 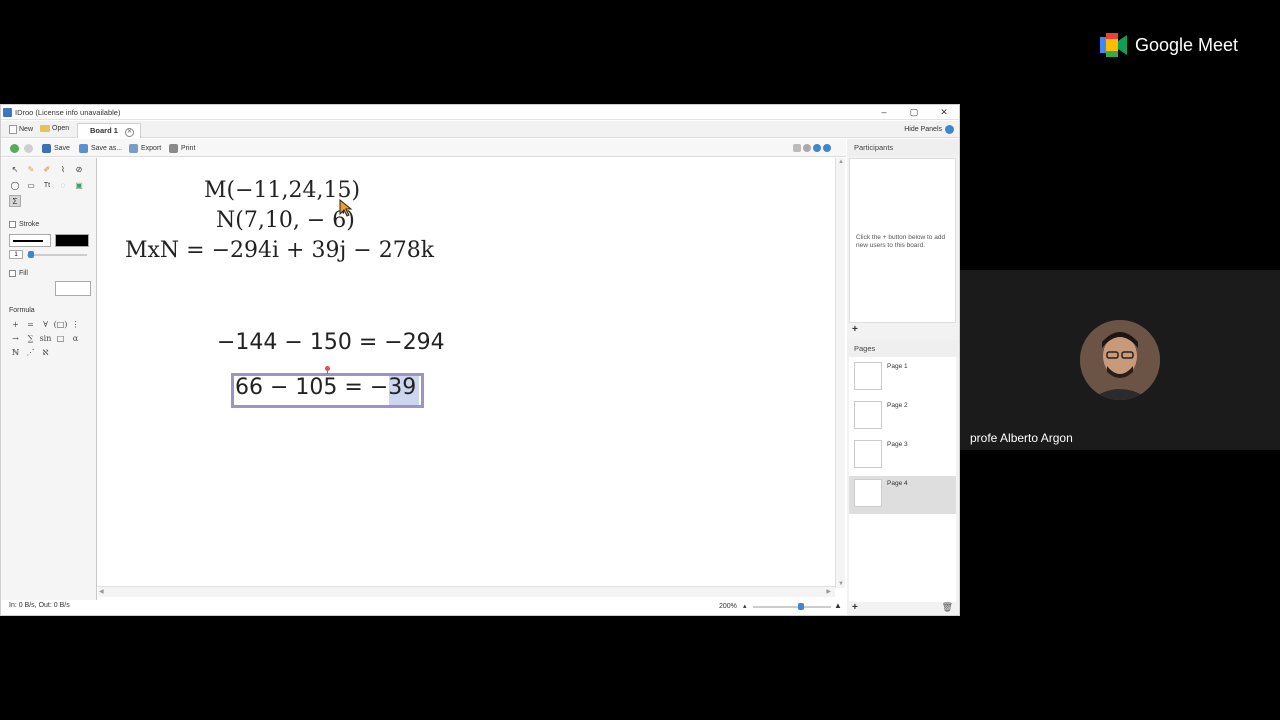 What do you see at coordinates (827, 148) in the screenshot?
I see `help-icon` at bounding box center [827, 148].